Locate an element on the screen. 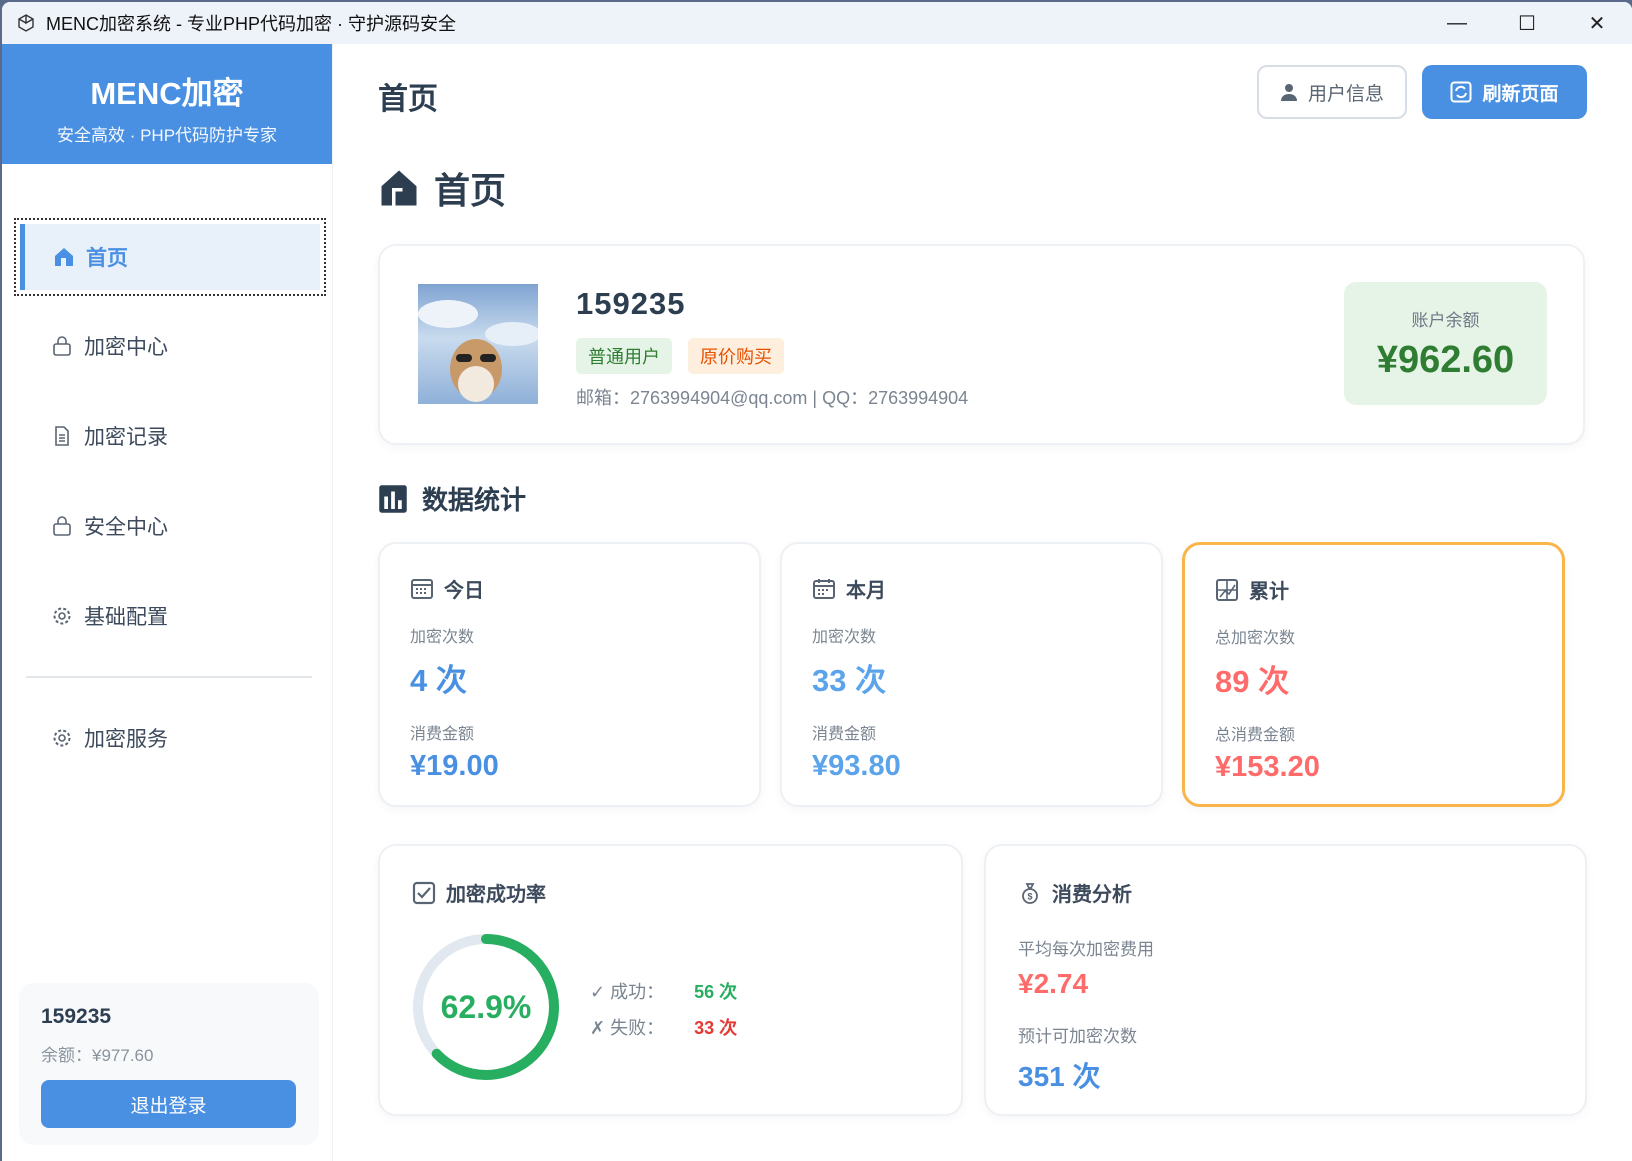 Image resolution: width=1632 pixels, height=1161 pixels. sidebar-item-encrypt-service: 加密服务 is located at coordinates (170, 738).